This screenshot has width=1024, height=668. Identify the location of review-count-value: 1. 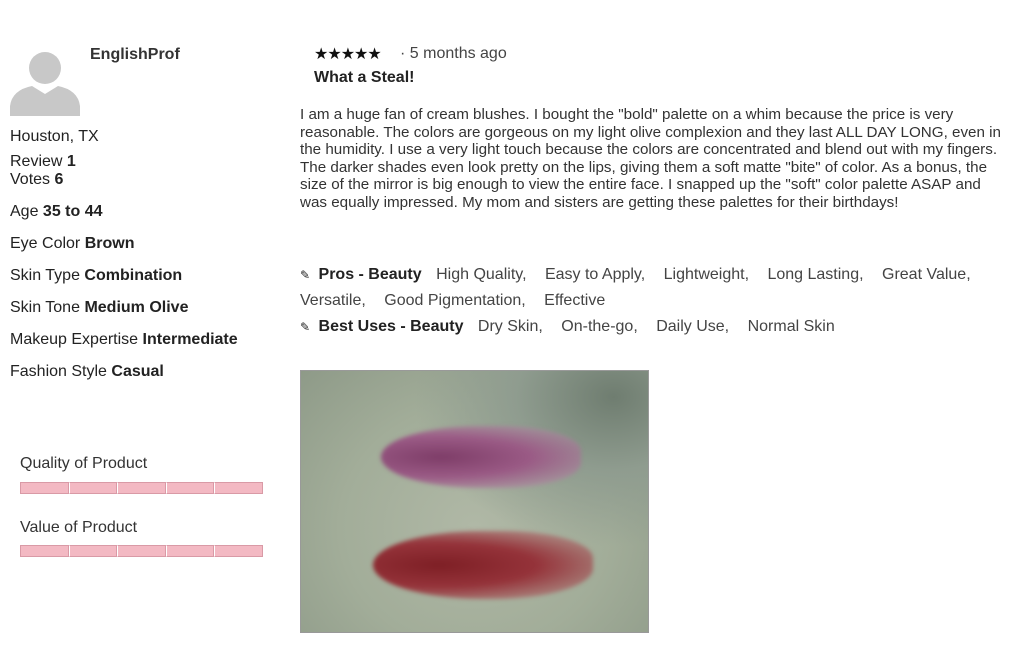
(71, 161).